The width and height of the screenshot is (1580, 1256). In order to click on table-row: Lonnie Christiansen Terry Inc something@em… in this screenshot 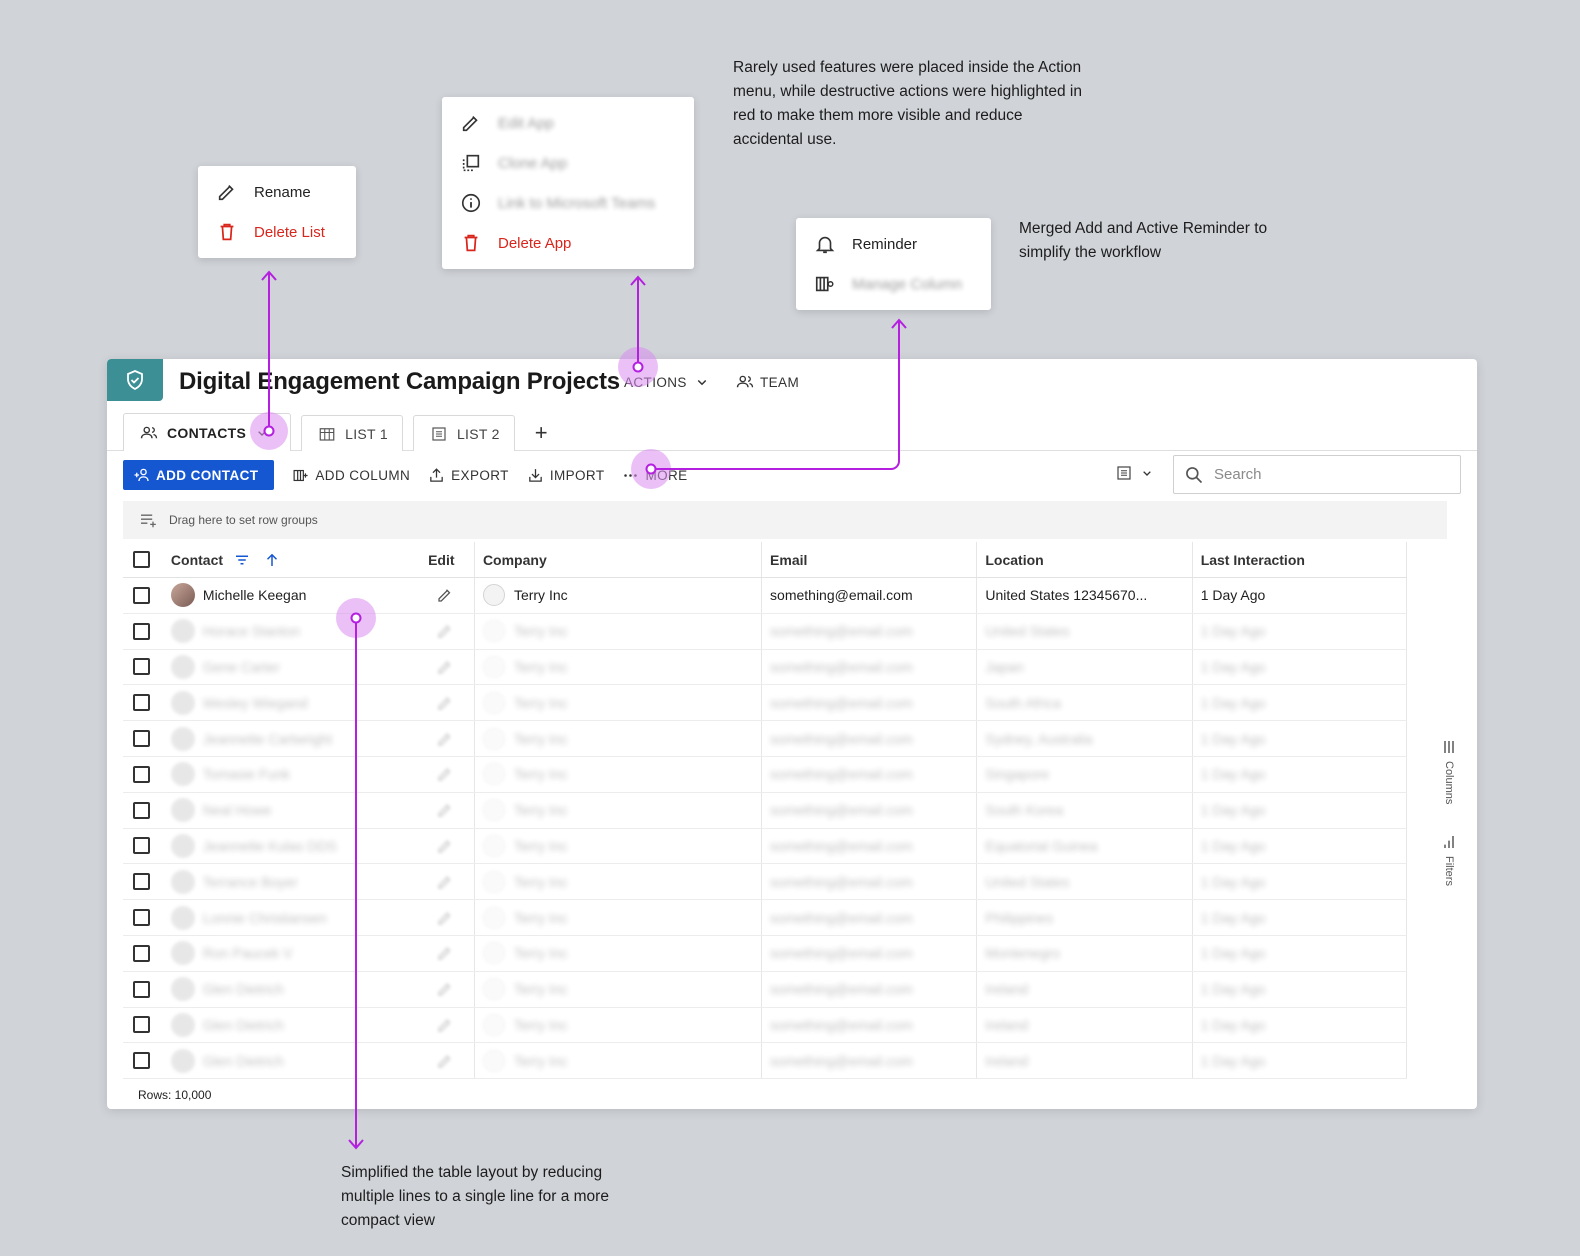, I will do `click(765, 918)`.